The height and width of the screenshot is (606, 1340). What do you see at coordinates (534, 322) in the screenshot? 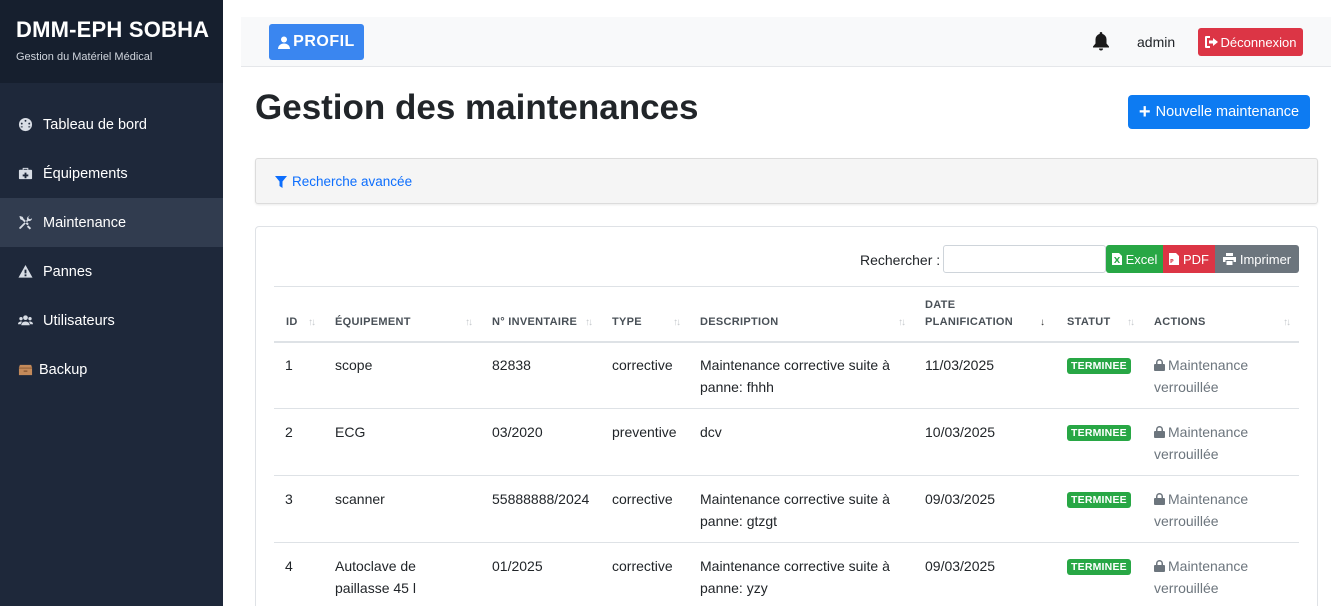
I see `column-header-inventaire: N° INVENTAIRE` at bounding box center [534, 322].